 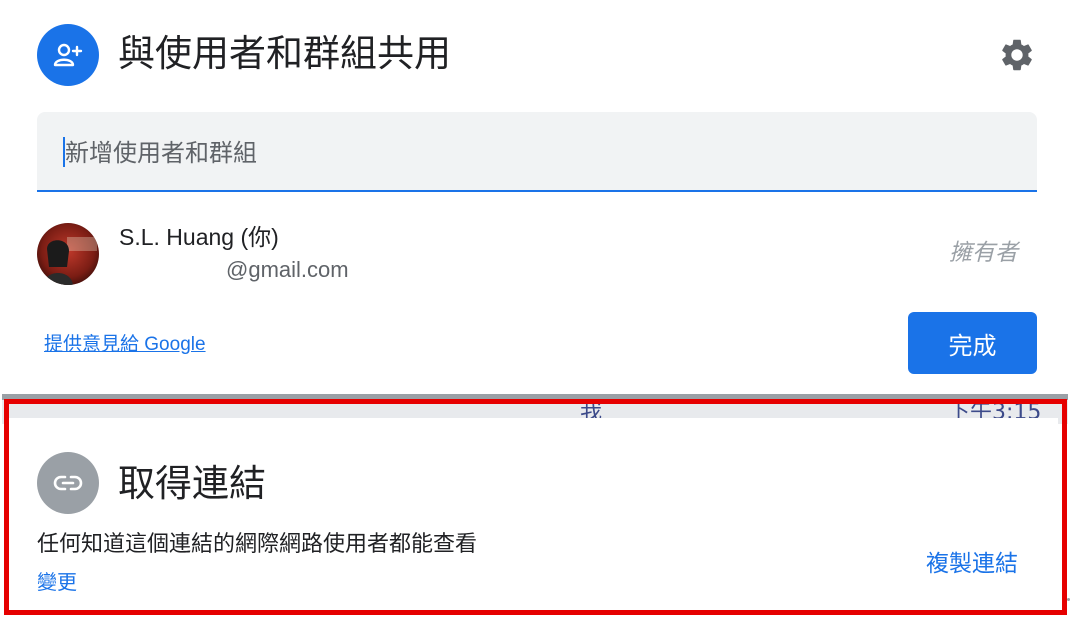 What do you see at coordinates (64, 152) in the screenshot?
I see `text-cursor` at bounding box center [64, 152].